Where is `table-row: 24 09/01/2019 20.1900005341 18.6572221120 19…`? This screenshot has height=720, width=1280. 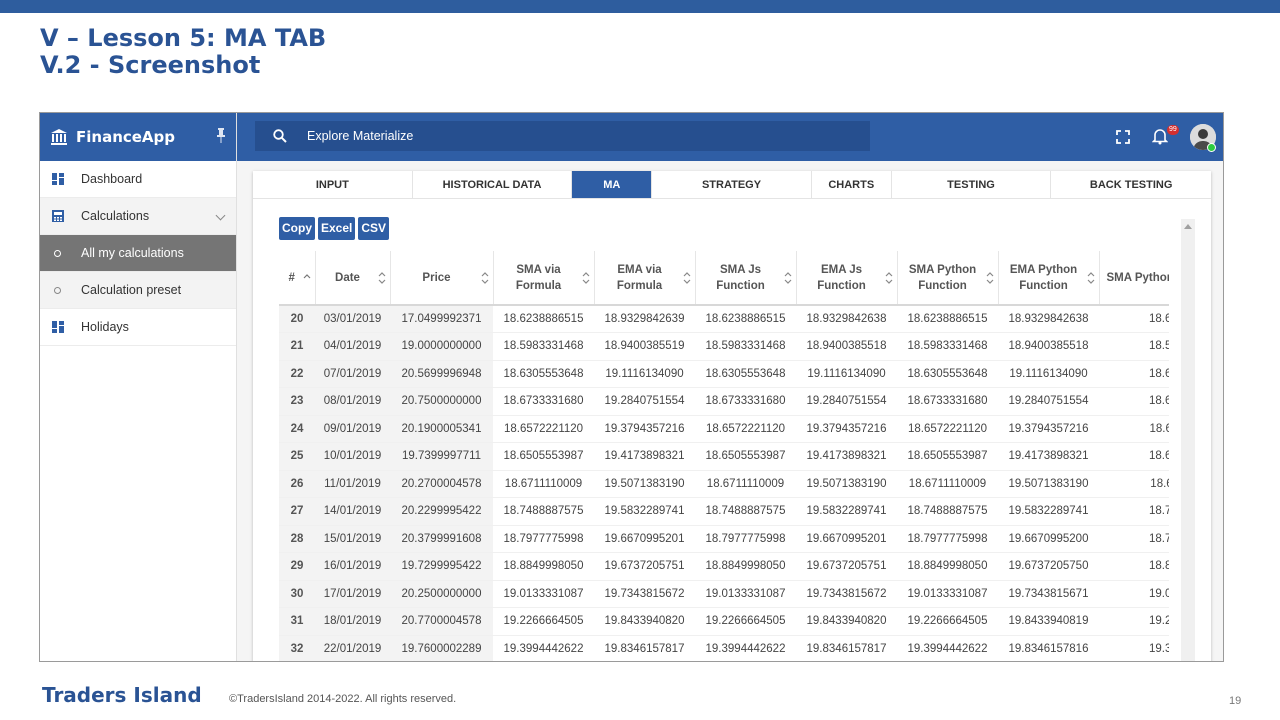 table-row: 24 09/01/2019 20.1900005341 18.6572221120 19… is located at coordinates (724, 429).